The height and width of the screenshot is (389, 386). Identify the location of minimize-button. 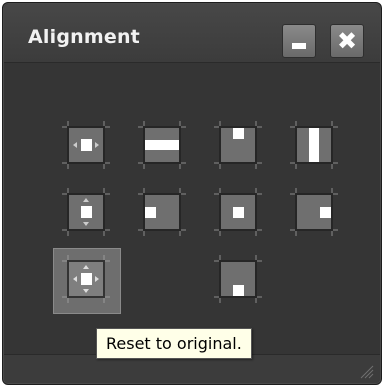
(299, 41).